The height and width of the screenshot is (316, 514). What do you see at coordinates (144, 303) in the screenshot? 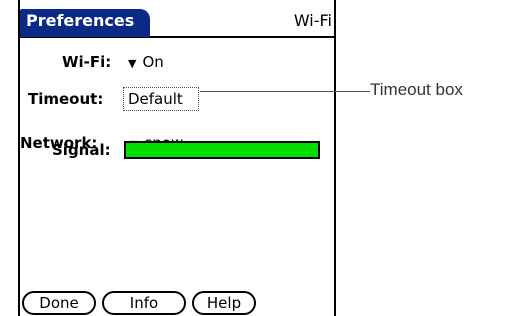
I see `info-button: Info` at bounding box center [144, 303].